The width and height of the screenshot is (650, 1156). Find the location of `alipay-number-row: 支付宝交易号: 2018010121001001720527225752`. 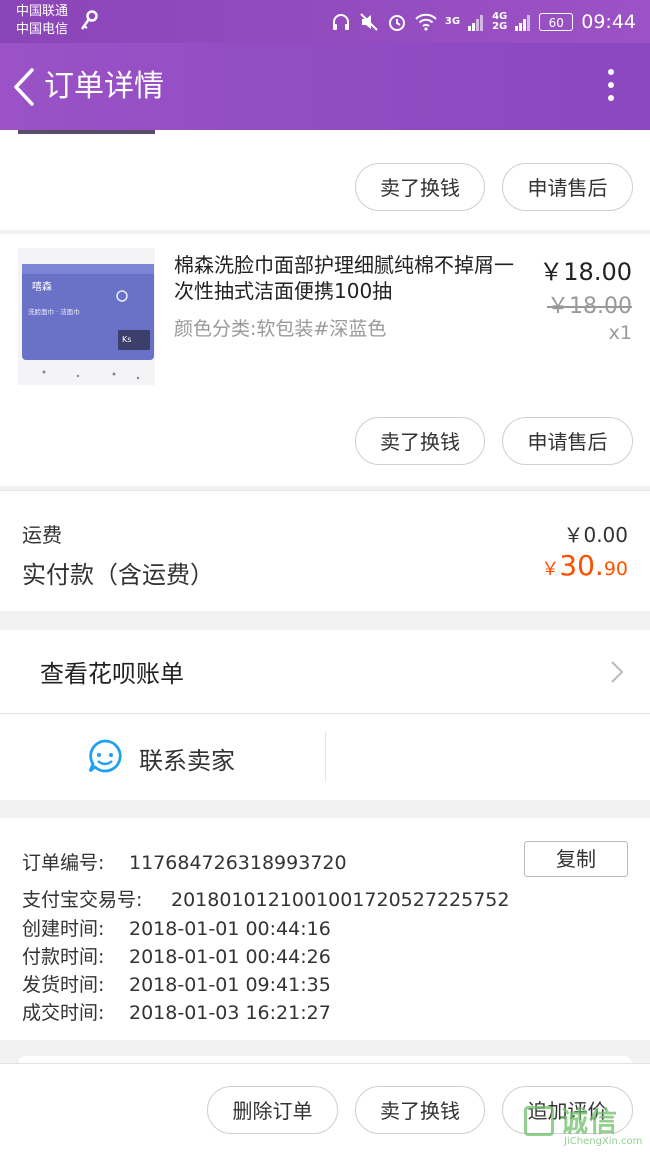

alipay-number-row: 支付宝交易号: 2018010121001001720527225752 is located at coordinates (265, 898).